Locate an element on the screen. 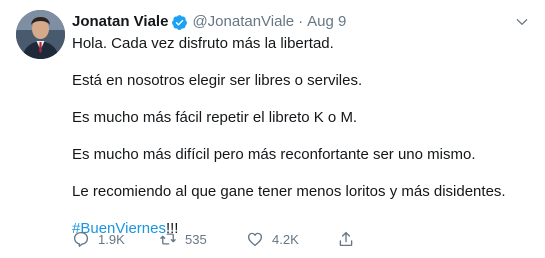 The height and width of the screenshot is (258, 545). reply-count: 1.9K is located at coordinates (111, 239).